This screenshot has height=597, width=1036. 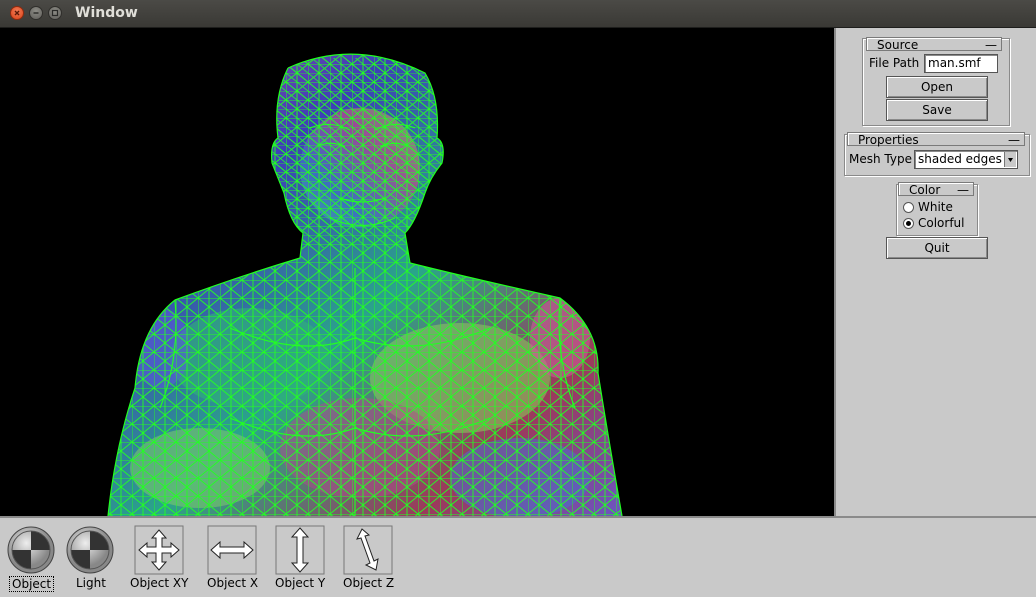 What do you see at coordinates (233, 583) in the screenshot?
I see `object-x-control-label: Object X` at bounding box center [233, 583].